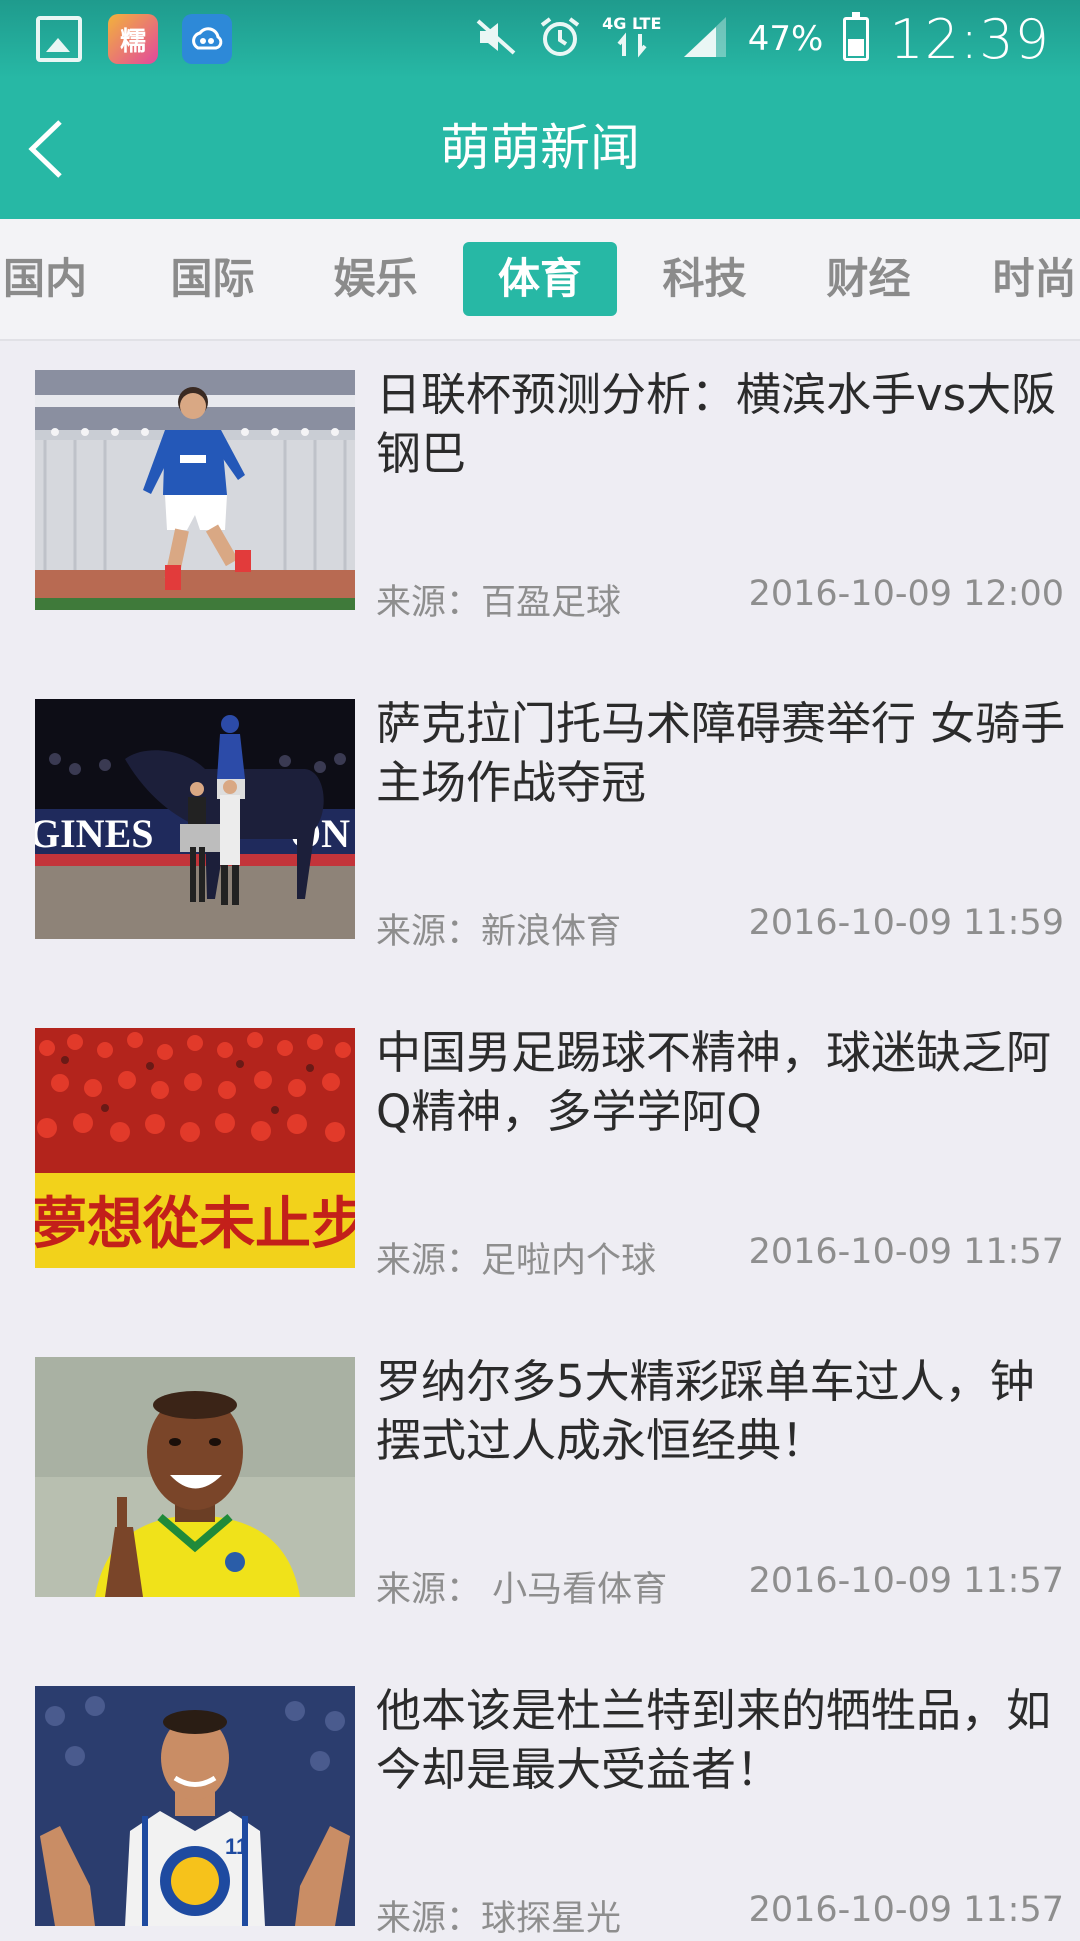 Image resolution: width=1080 pixels, height=1941 pixels. Describe the element at coordinates (516, 1261) in the screenshot. I see `news-source: 来源：足啦内个球` at that location.